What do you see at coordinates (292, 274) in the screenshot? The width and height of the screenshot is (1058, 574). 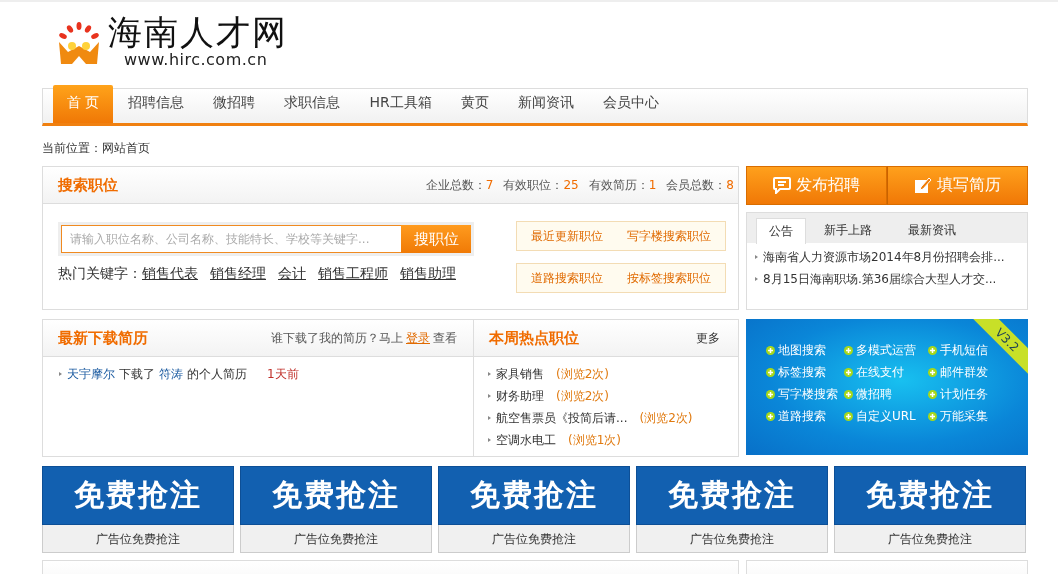 I see `keyword-link: 会计` at bounding box center [292, 274].